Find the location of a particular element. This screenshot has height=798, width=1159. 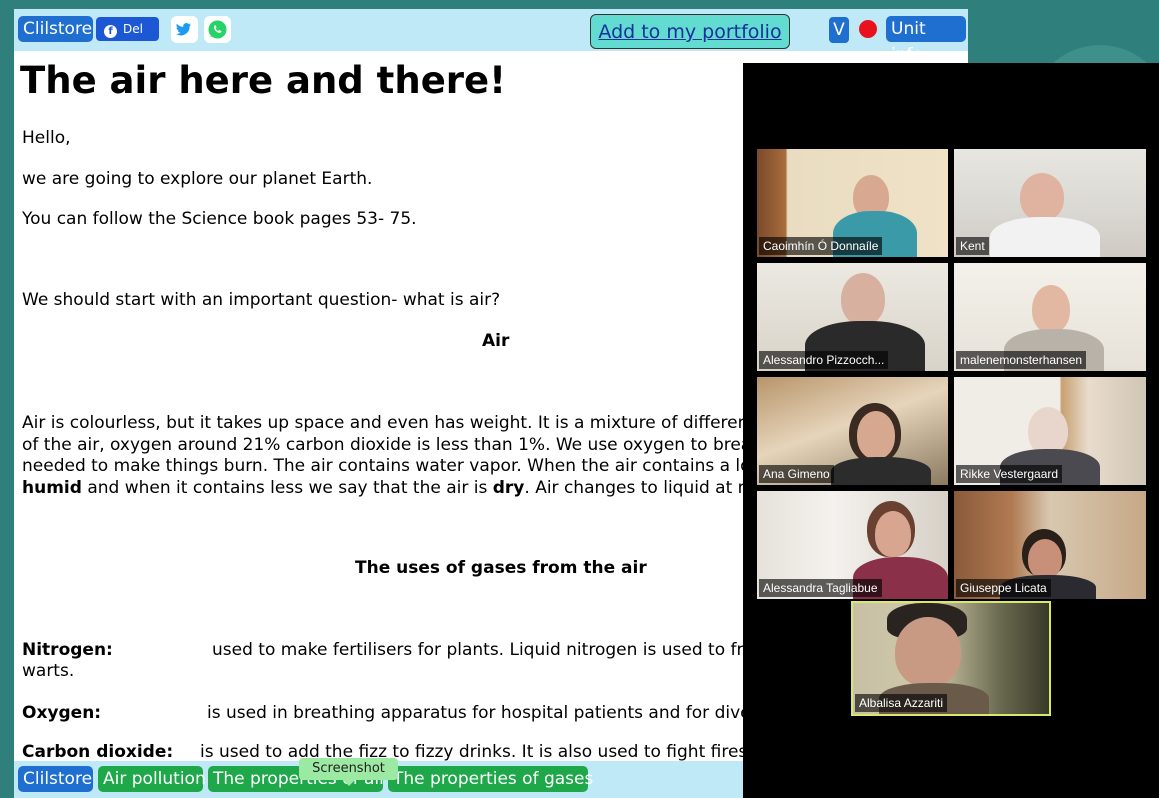

screenshot-tooltip: Screenshot is located at coordinates (348, 772).